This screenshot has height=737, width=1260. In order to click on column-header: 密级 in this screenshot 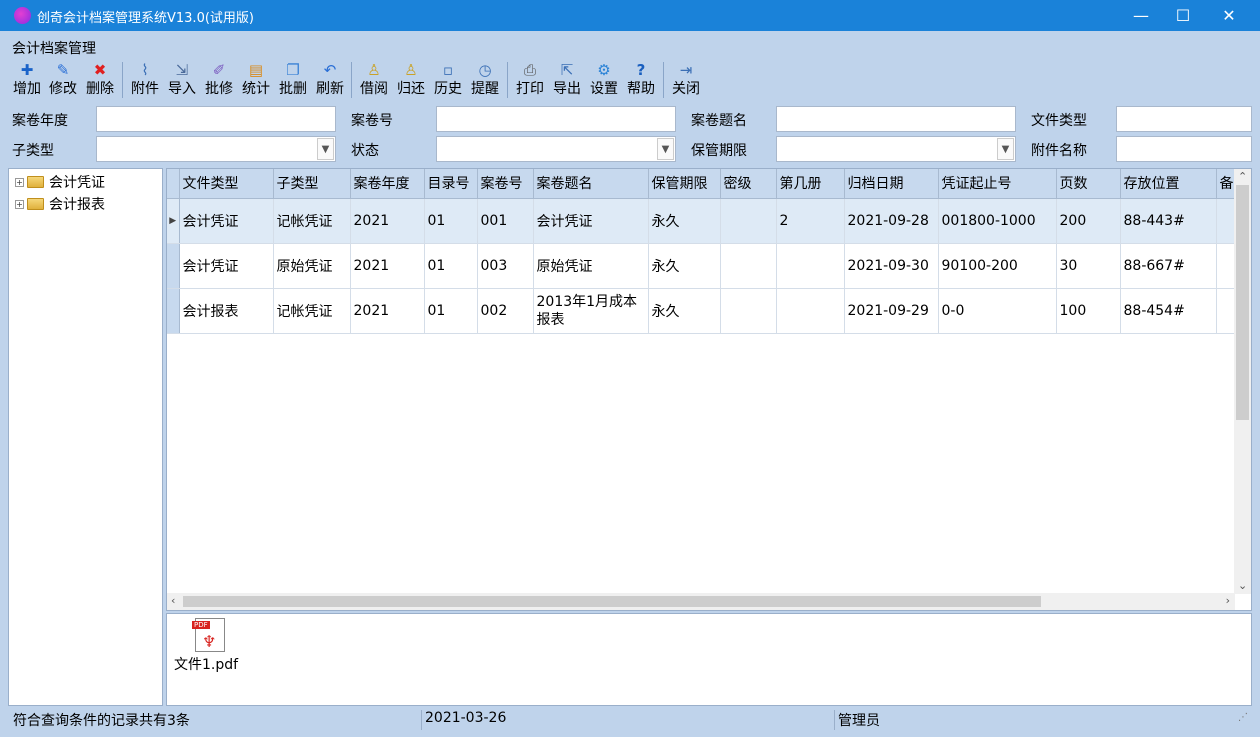, I will do `click(748, 184)`.